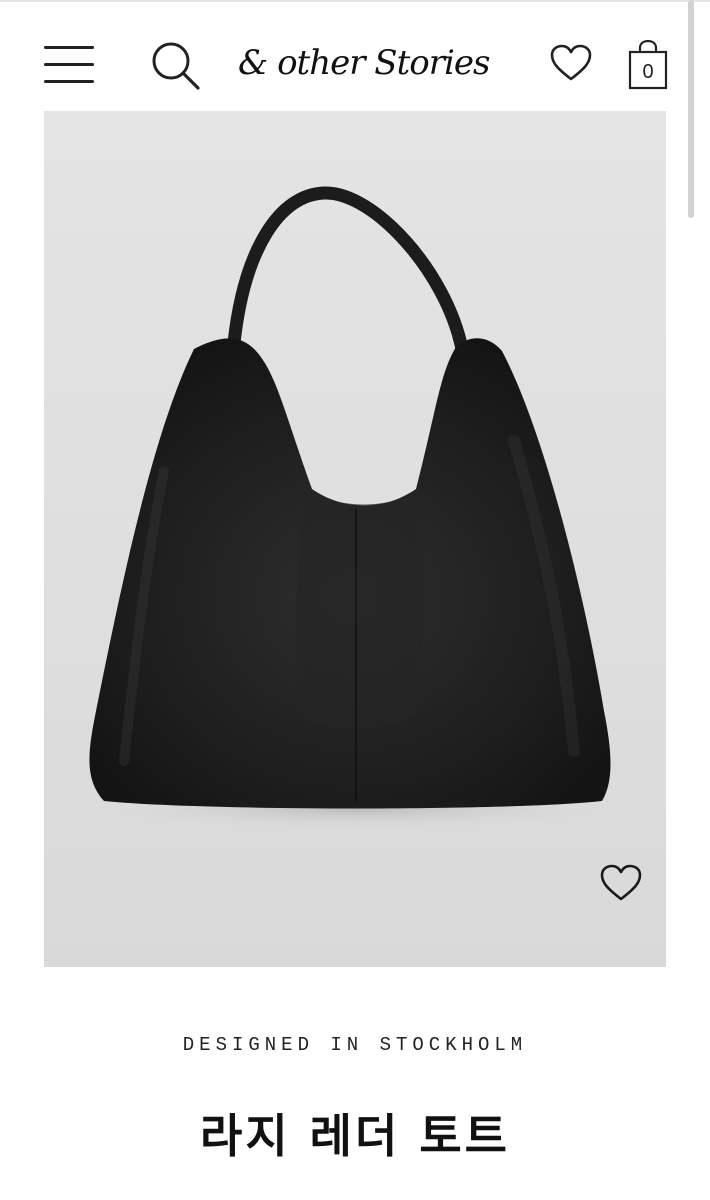  What do you see at coordinates (69, 47) in the screenshot?
I see `menu-icon` at bounding box center [69, 47].